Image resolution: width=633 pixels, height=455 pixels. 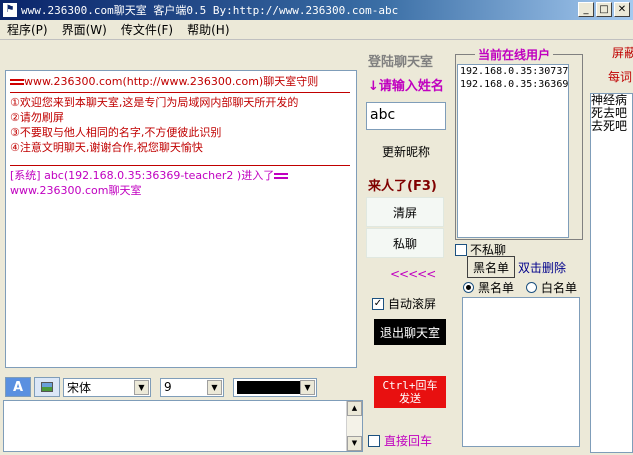 I want to click on blacklist-button: 黑名单, so click(x=491, y=267).